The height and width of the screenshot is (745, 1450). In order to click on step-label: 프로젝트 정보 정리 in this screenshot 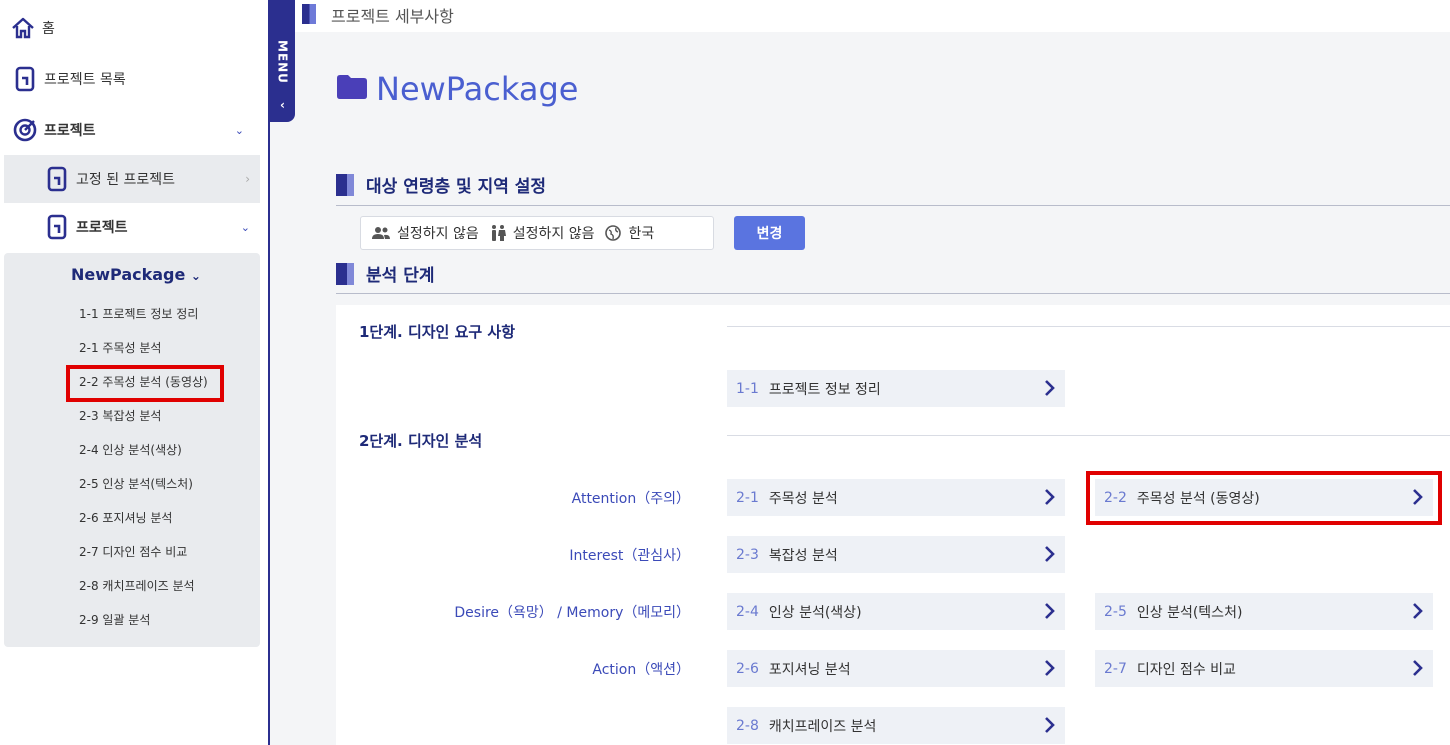, I will do `click(824, 389)`.